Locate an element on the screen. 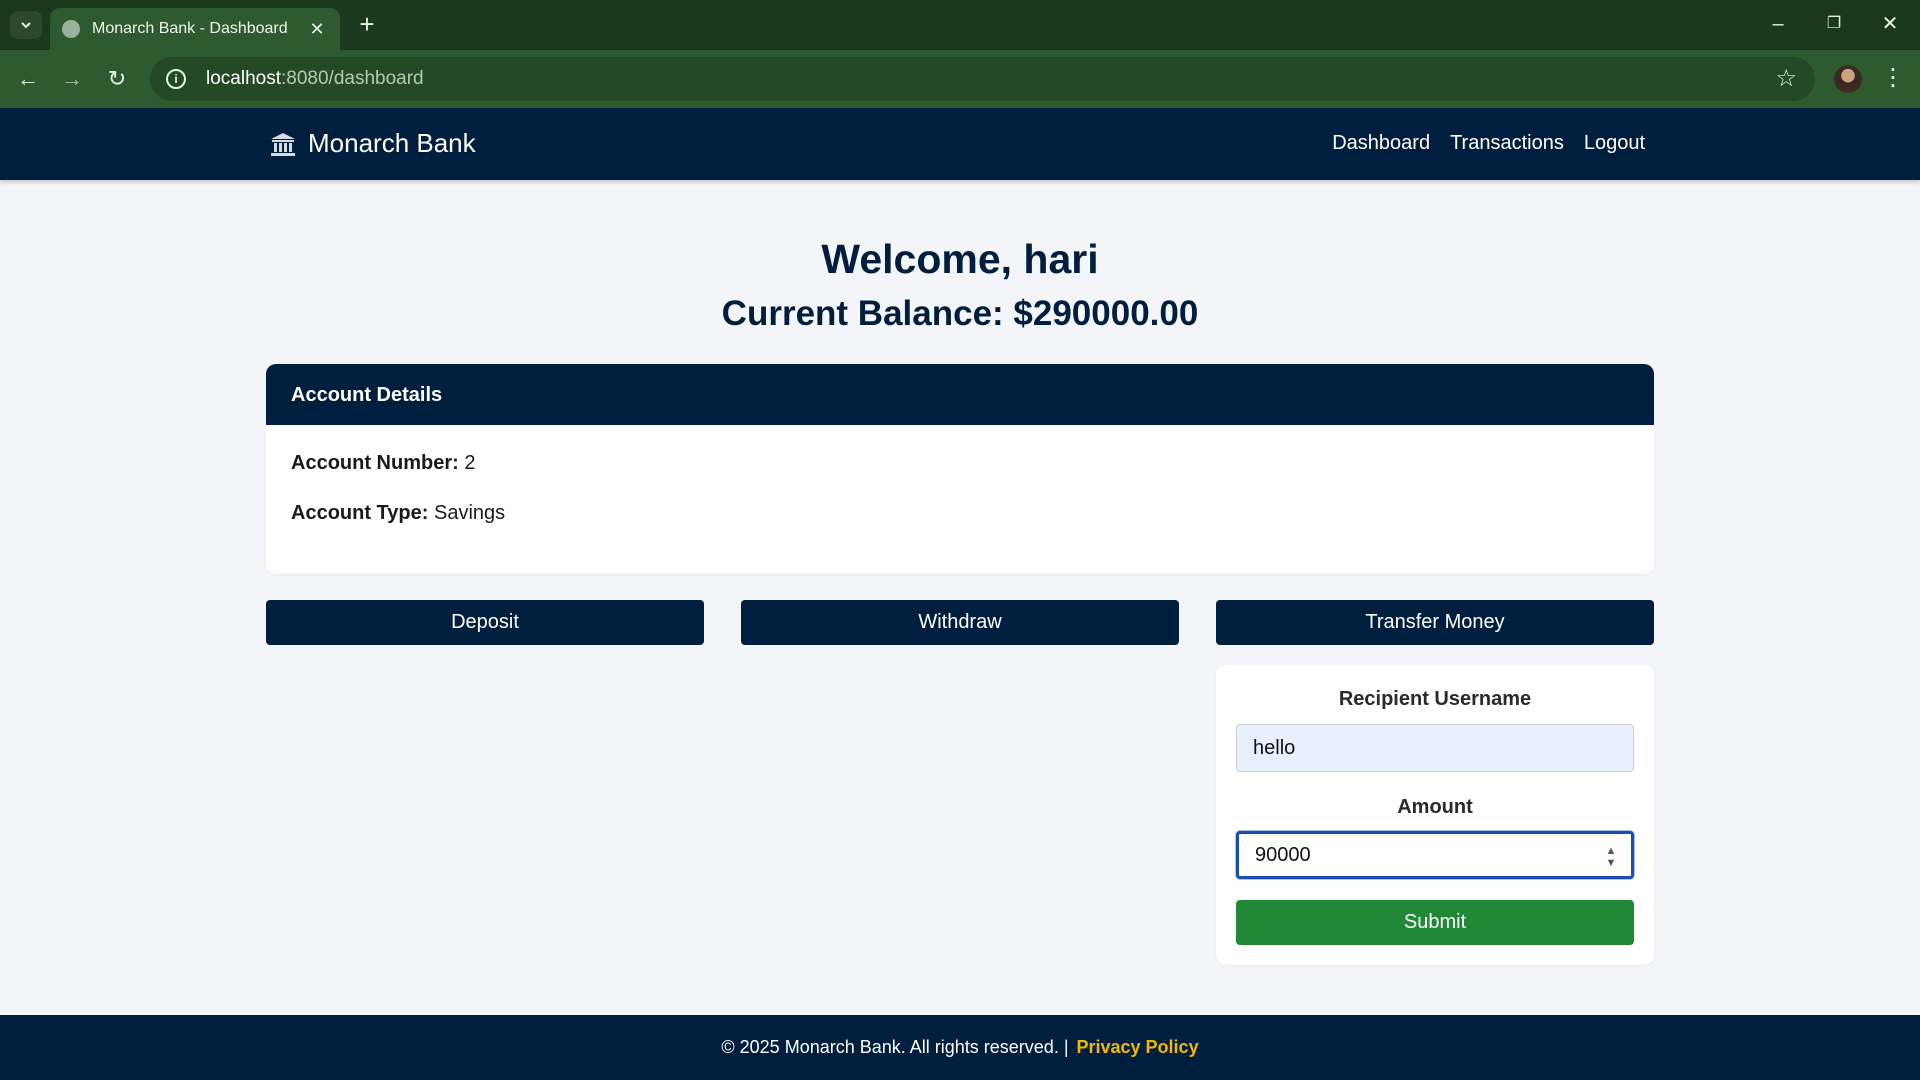 This screenshot has height=1080, width=1920. recipient-username-input: hello is located at coordinates (1435, 748).